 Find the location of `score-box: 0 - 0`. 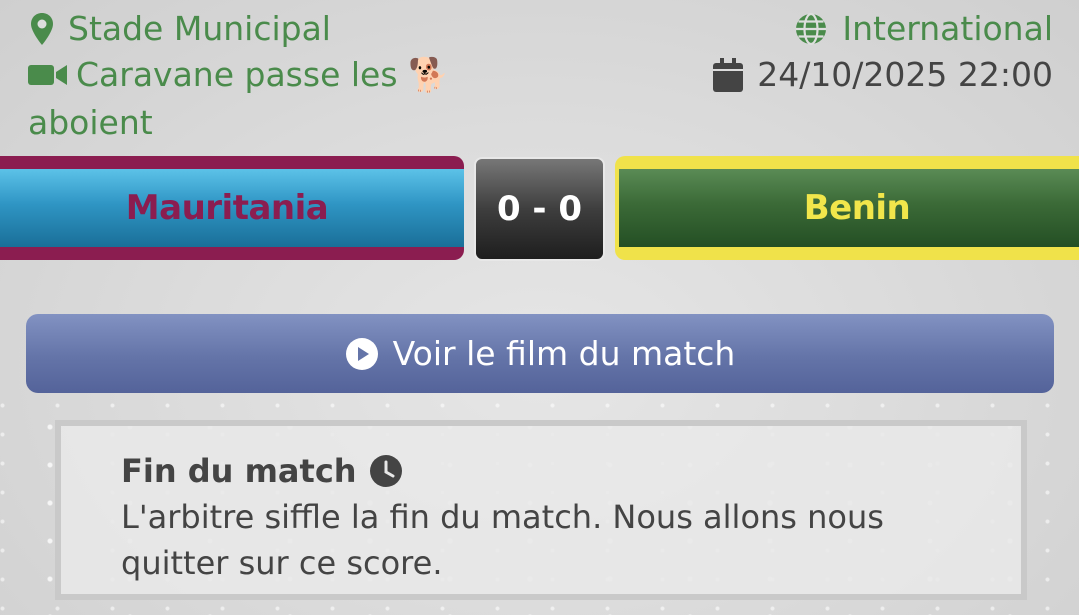

score-box: 0 - 0 is located at coordinates (539, 209).